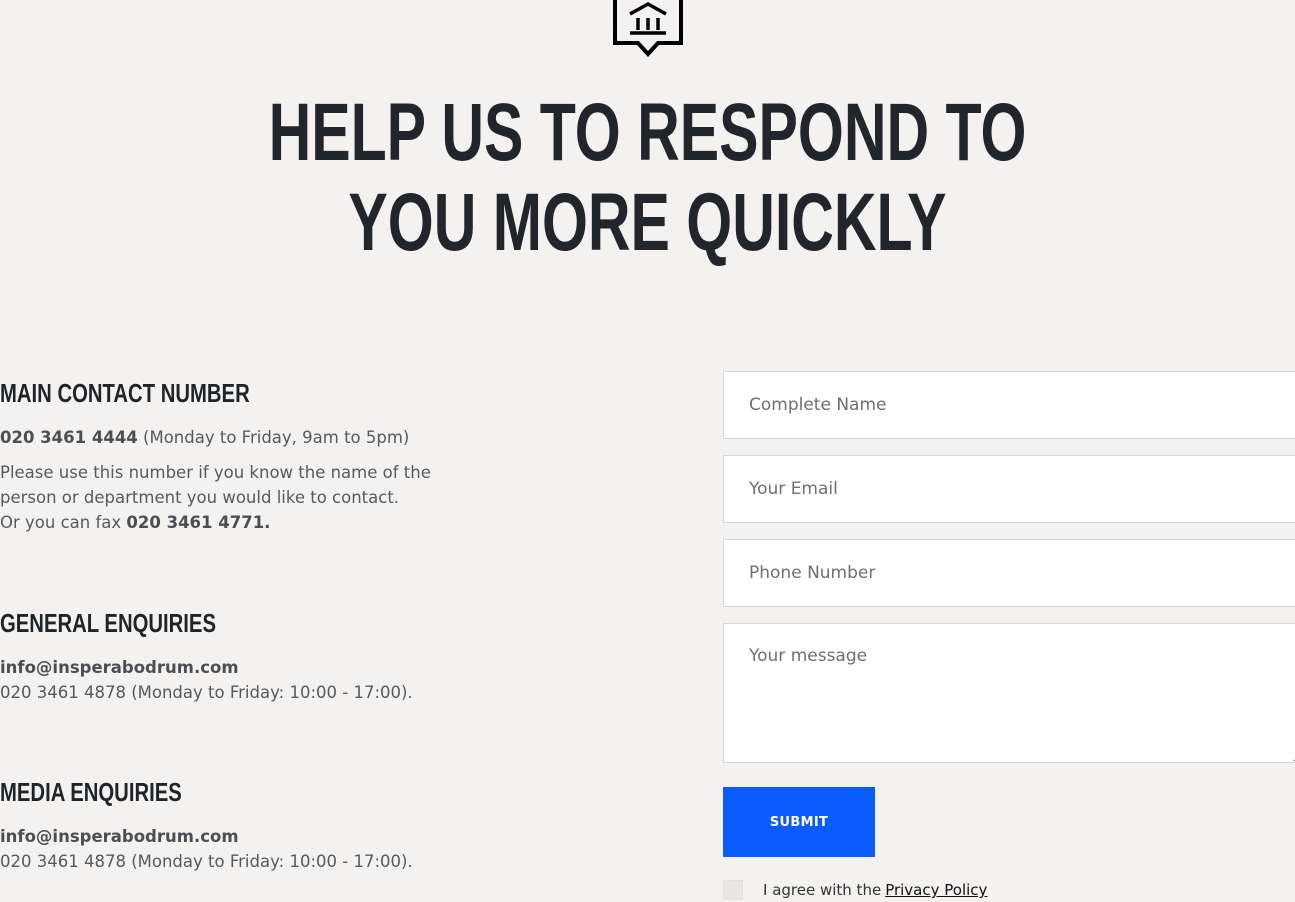 Image resolution: width=1295 pixels, height=902 pixels. Describe the element at coordinates (119, 667) in the screenshot. I see `general-email-link: info@insperabodrum.com` at that location.